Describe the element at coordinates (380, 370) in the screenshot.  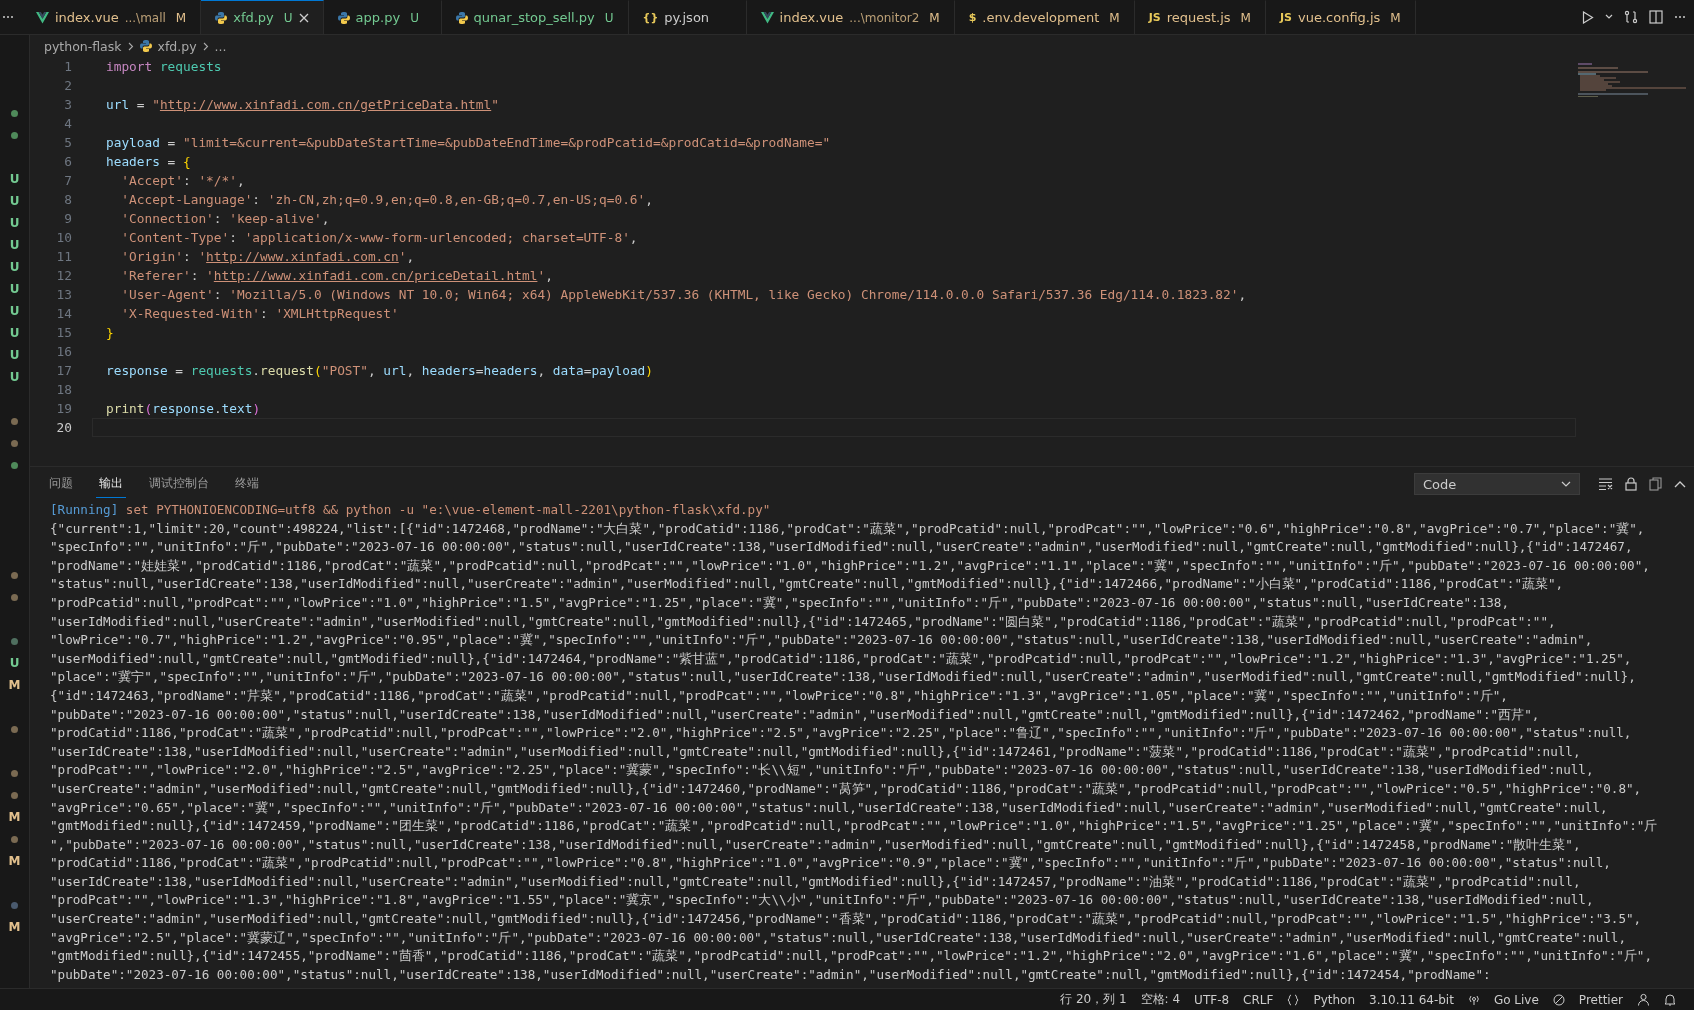
I see `code-line: response = requests.request("POST", url, headers=headers, data=payload)` at that location.